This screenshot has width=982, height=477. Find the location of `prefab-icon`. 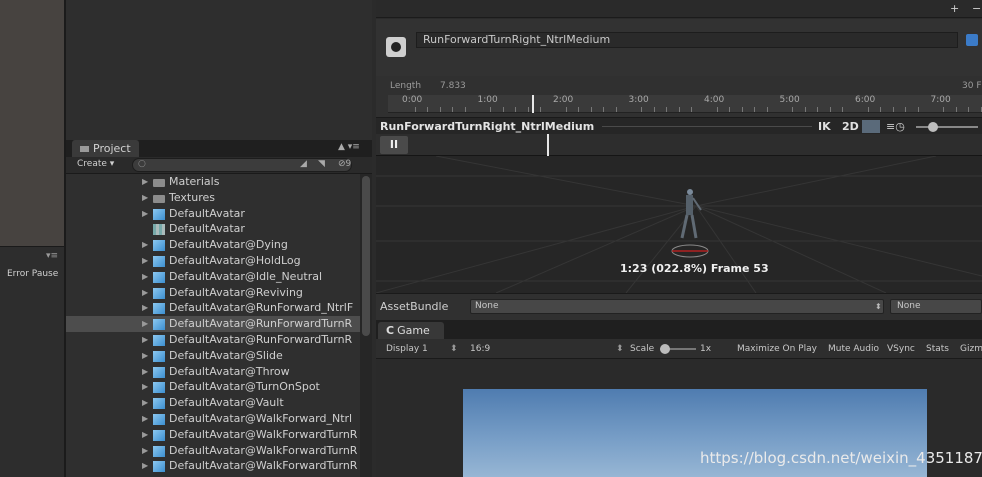

prefab-icon is located at coordinates (159, 419).